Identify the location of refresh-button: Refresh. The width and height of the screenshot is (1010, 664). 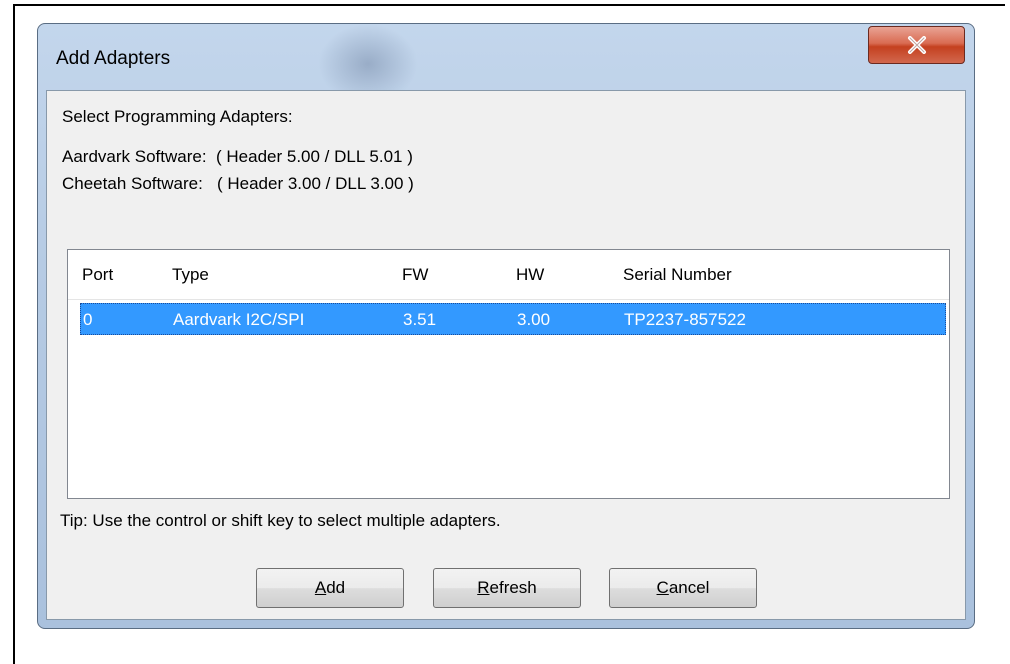
(507, 588).